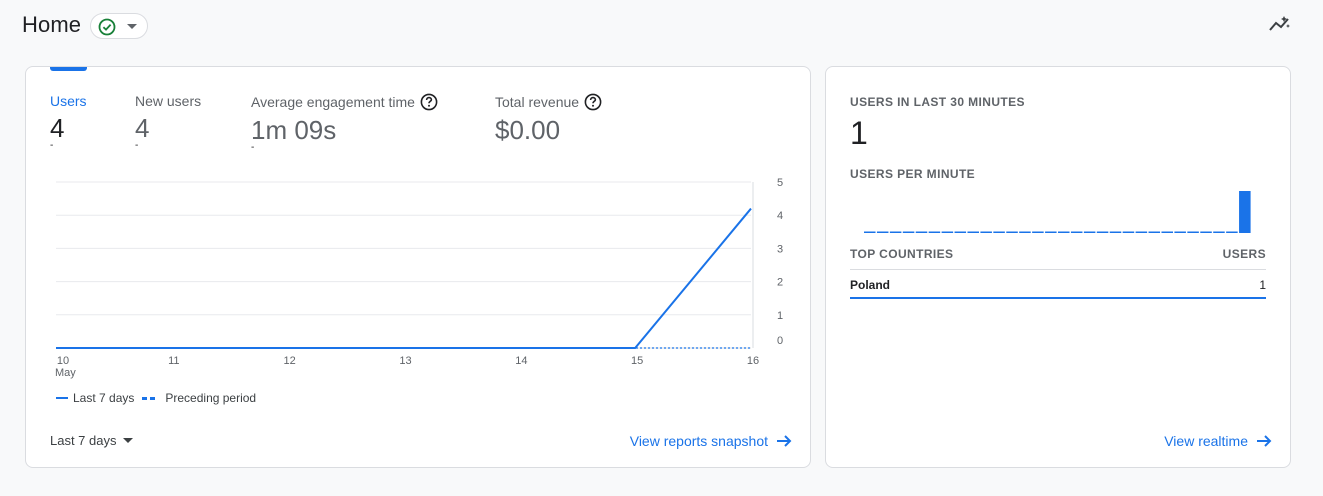 Image resolution: width=1323 pixels, height=496 pixels. Describe the element at coordinates (119, 26) in the screenshot. I see `status-dropdown` at that location.